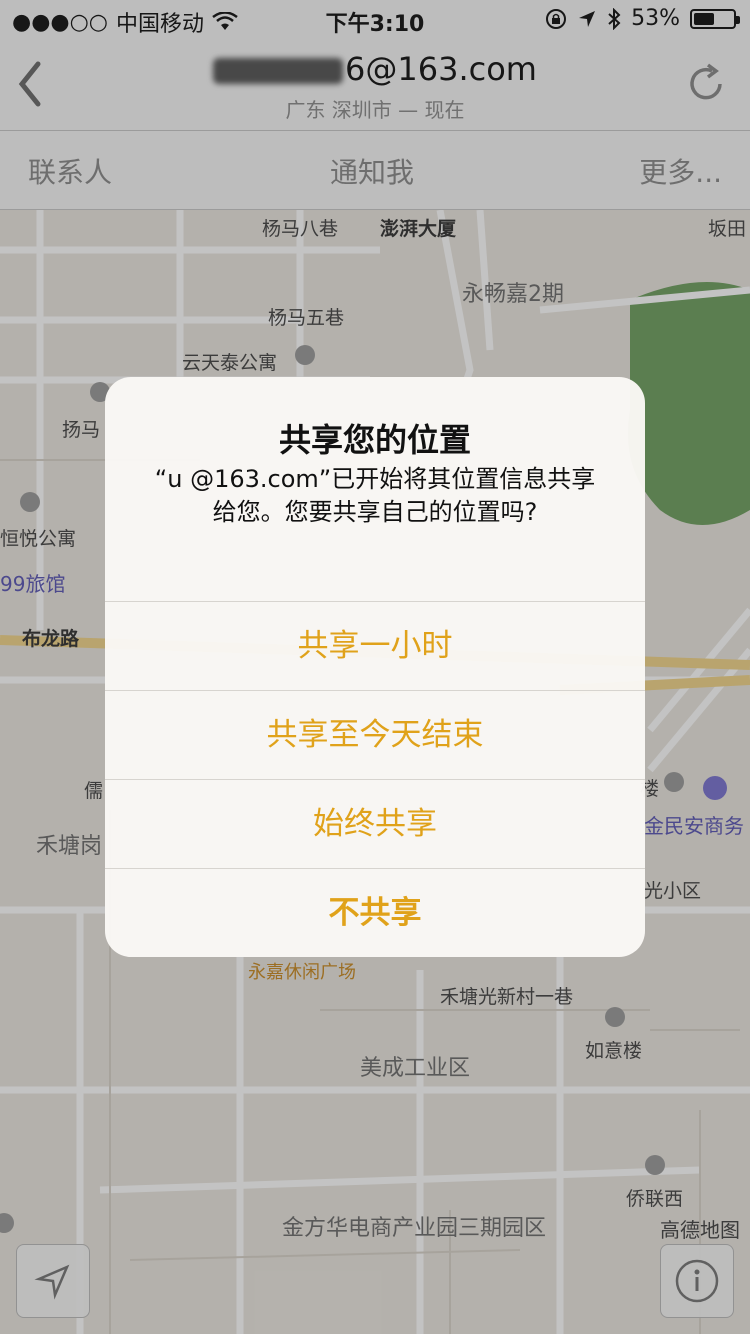 This screenshot has height=1334, width=750. Describe the element at coordinates (374, 440) in the screenshot. I see `alert-title: 共享您的位置` at that location.